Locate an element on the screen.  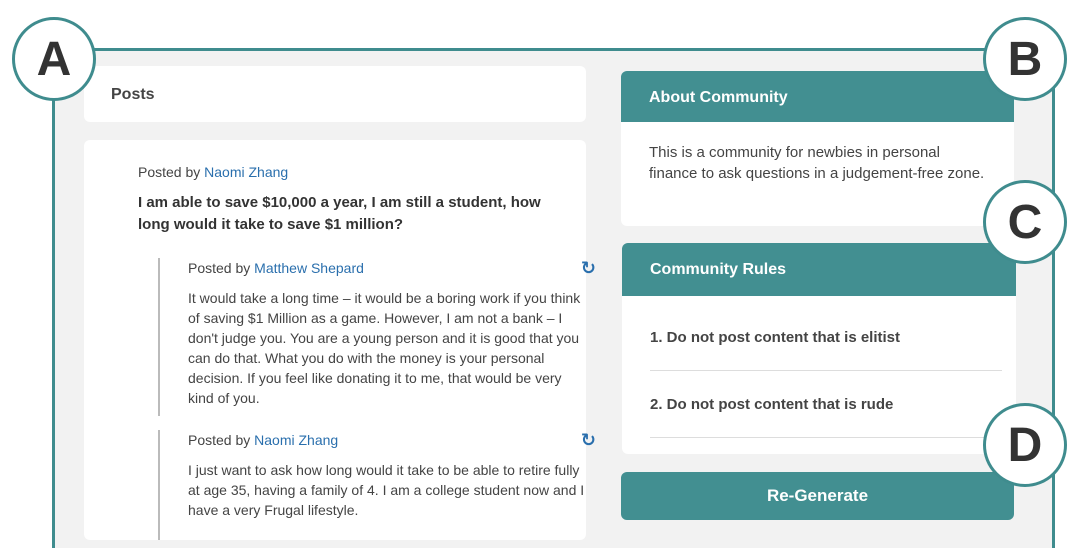
community-rules-header: Community Rules is located at coordinates (819, 269).